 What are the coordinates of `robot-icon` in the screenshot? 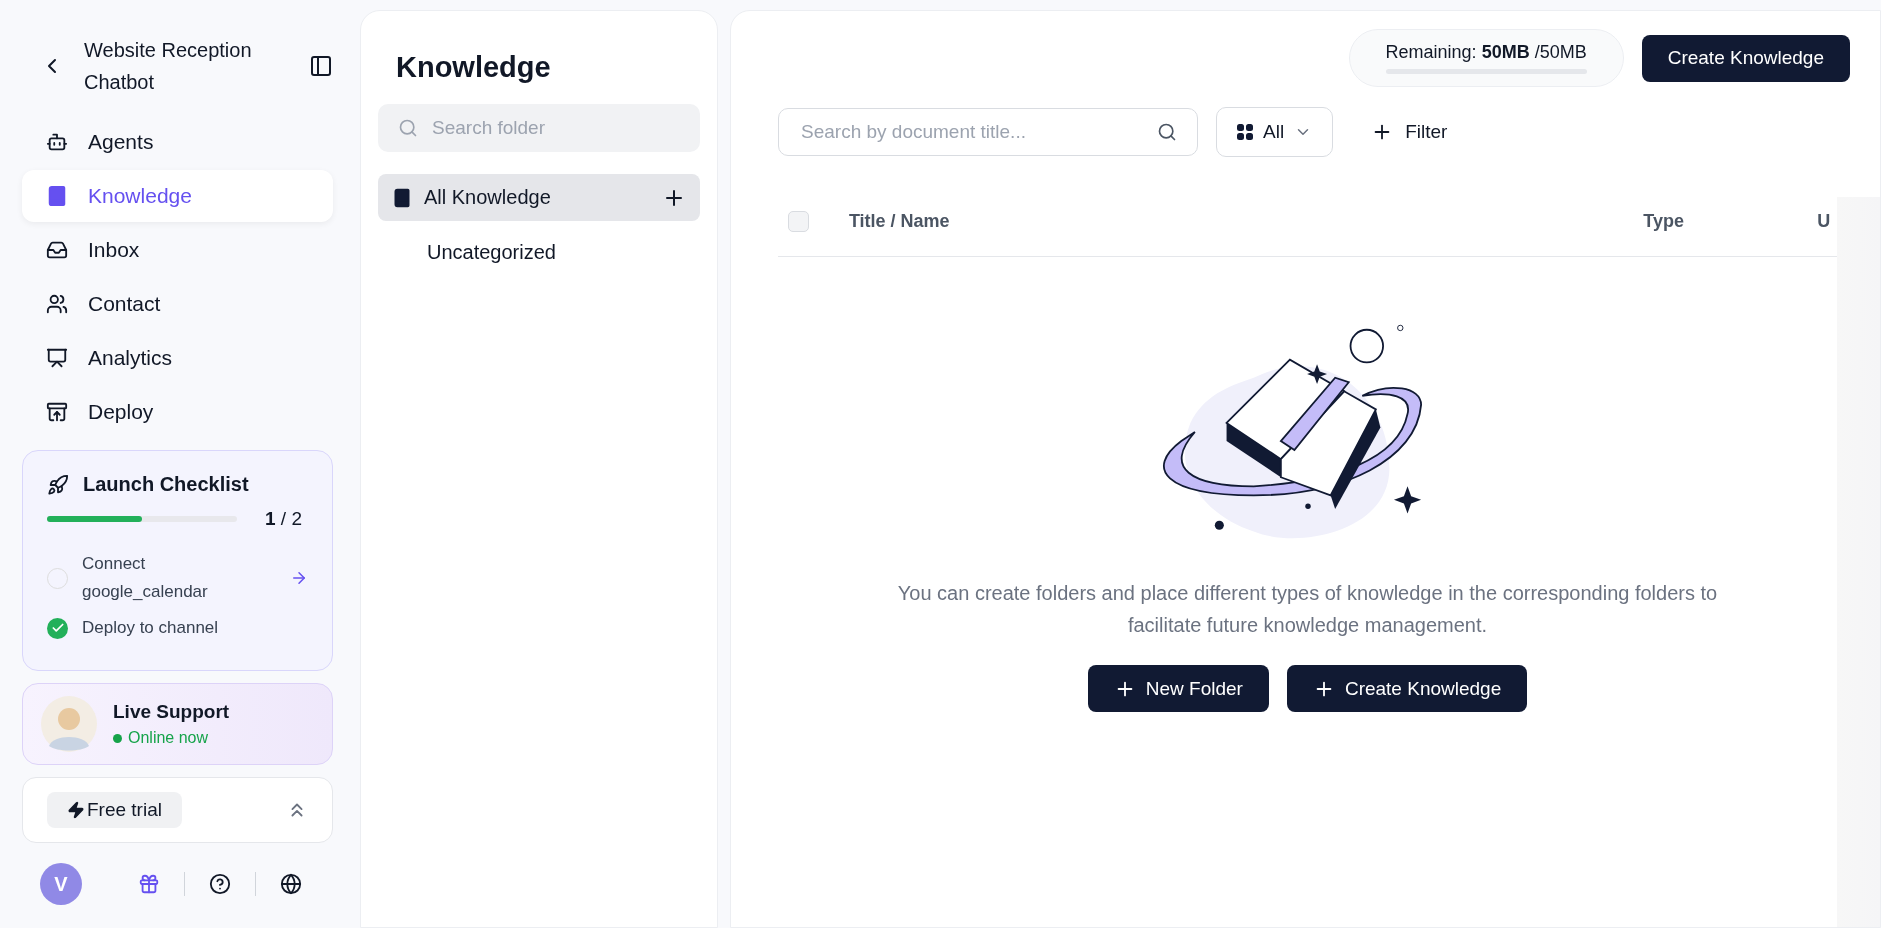 It's located at (57, 142).